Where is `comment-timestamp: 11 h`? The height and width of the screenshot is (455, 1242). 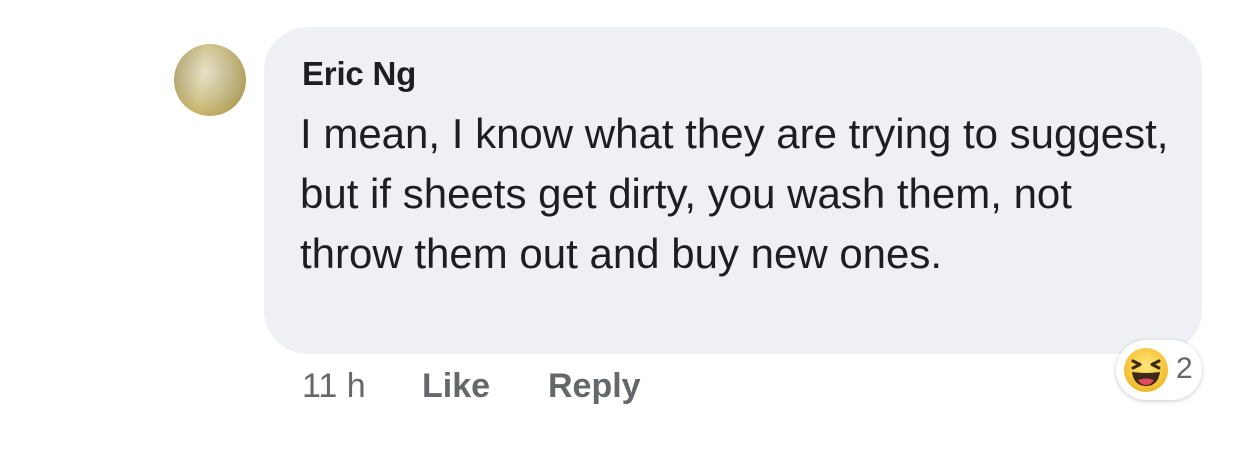 comment-timestamp: 11 h is located at coordinates (334, 386).